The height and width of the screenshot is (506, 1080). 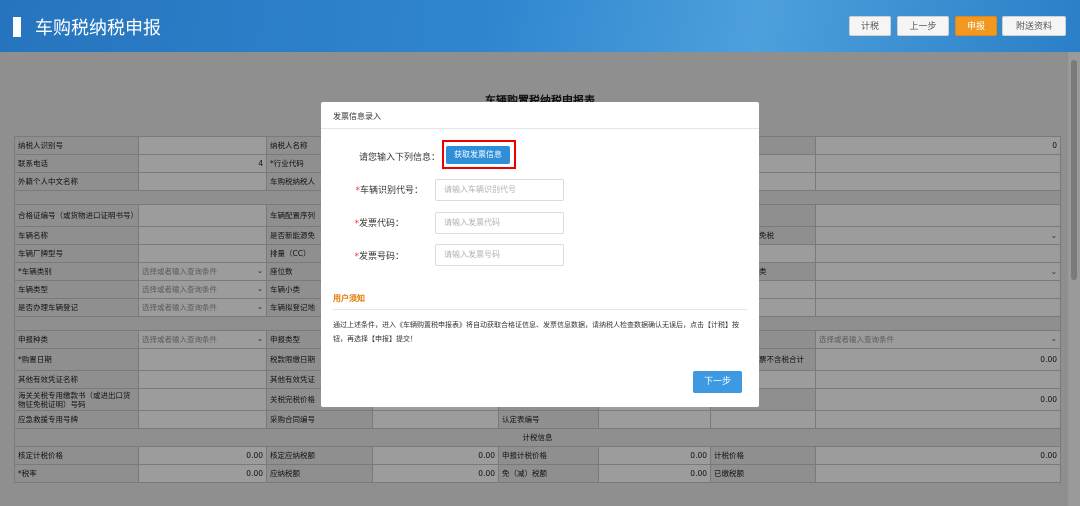 I want to click on notice-divider, so click(x=540, y=309).